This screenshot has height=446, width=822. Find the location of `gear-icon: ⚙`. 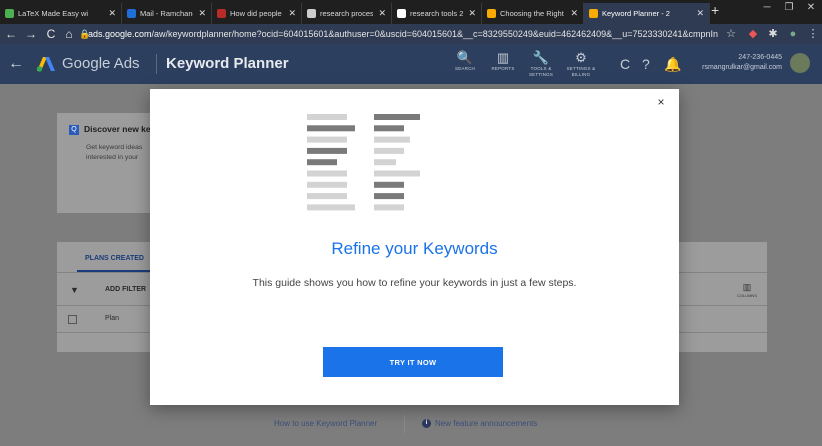

gear-icon: ⚙ is located at coordinates (581, 57).